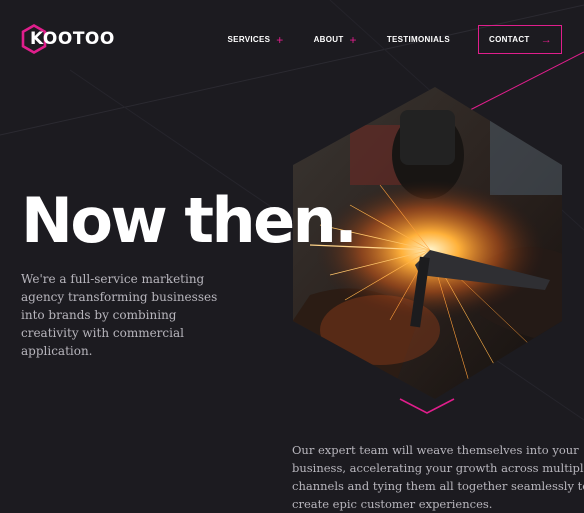  I want to click on logo: KOOTOO, so click(67, 39).